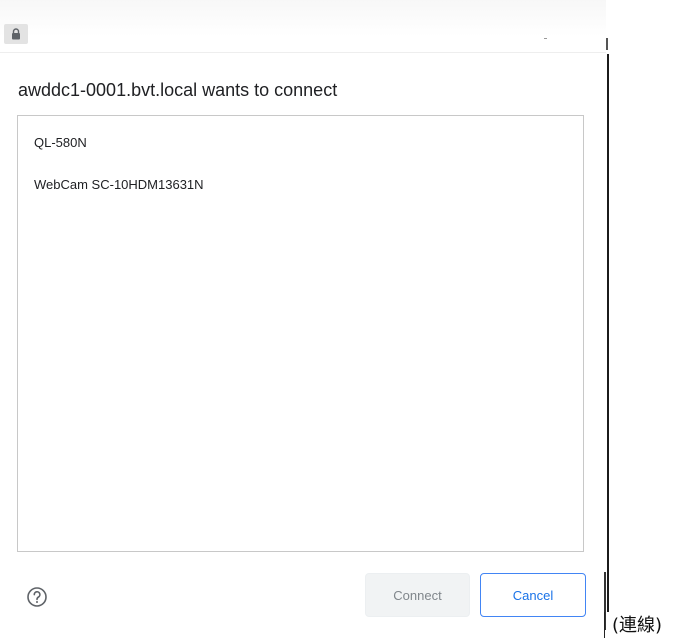 Image resolution: width=678 pixels, height=642 pixels. I want to click on lock-icon, so click(16, 34).